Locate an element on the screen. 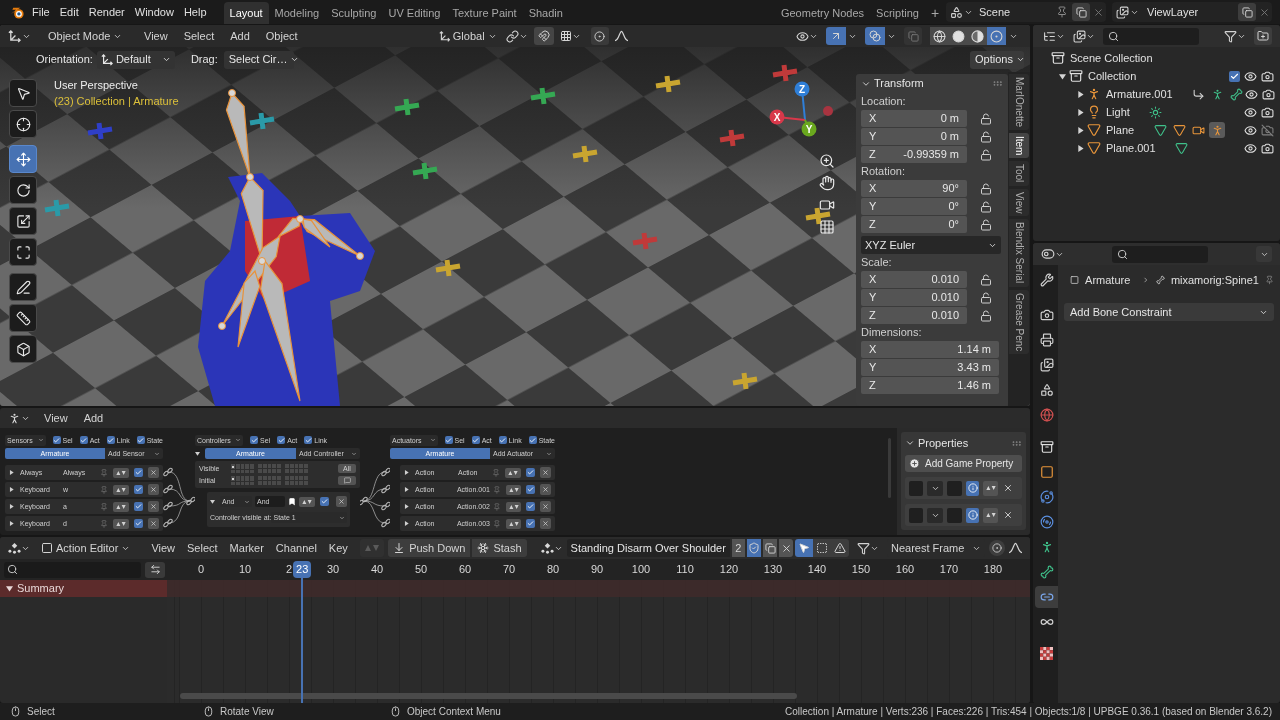 The image size is (1280, 720). workspace-tab: UV Editing is located at coordinates (414, 13).